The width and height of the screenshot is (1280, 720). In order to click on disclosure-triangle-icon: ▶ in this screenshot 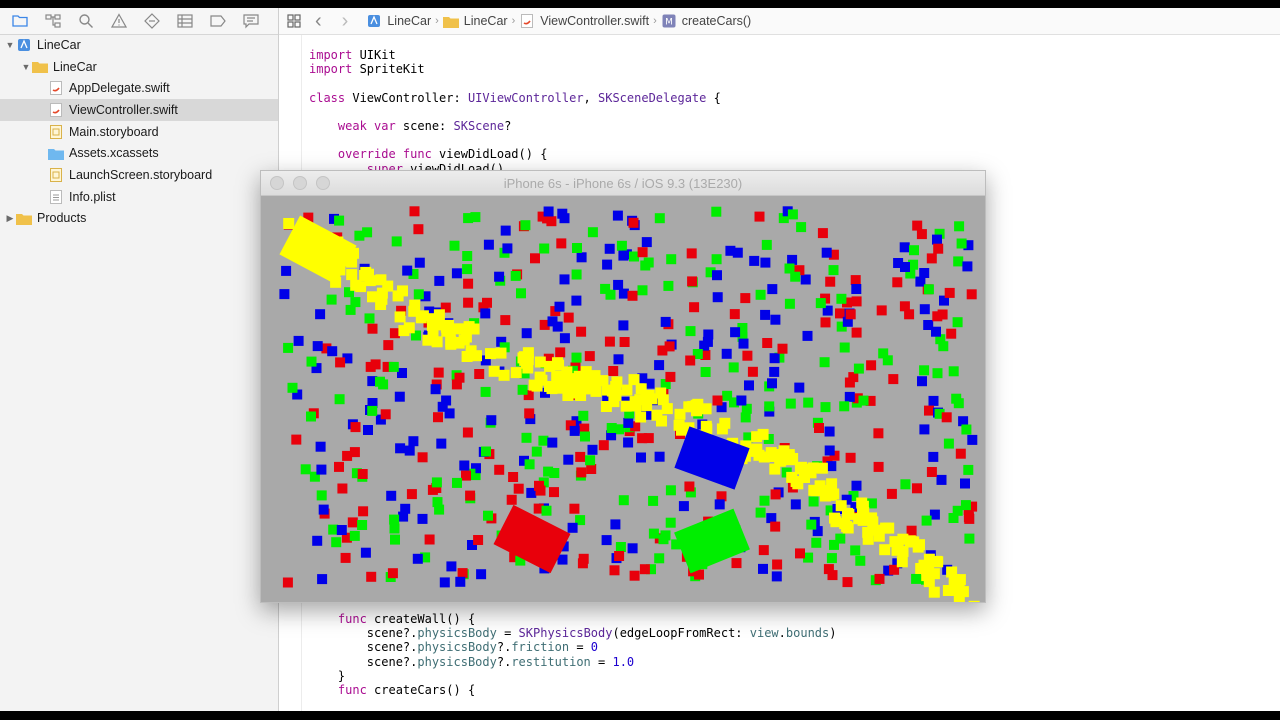, I will do `click(10, 218)`.